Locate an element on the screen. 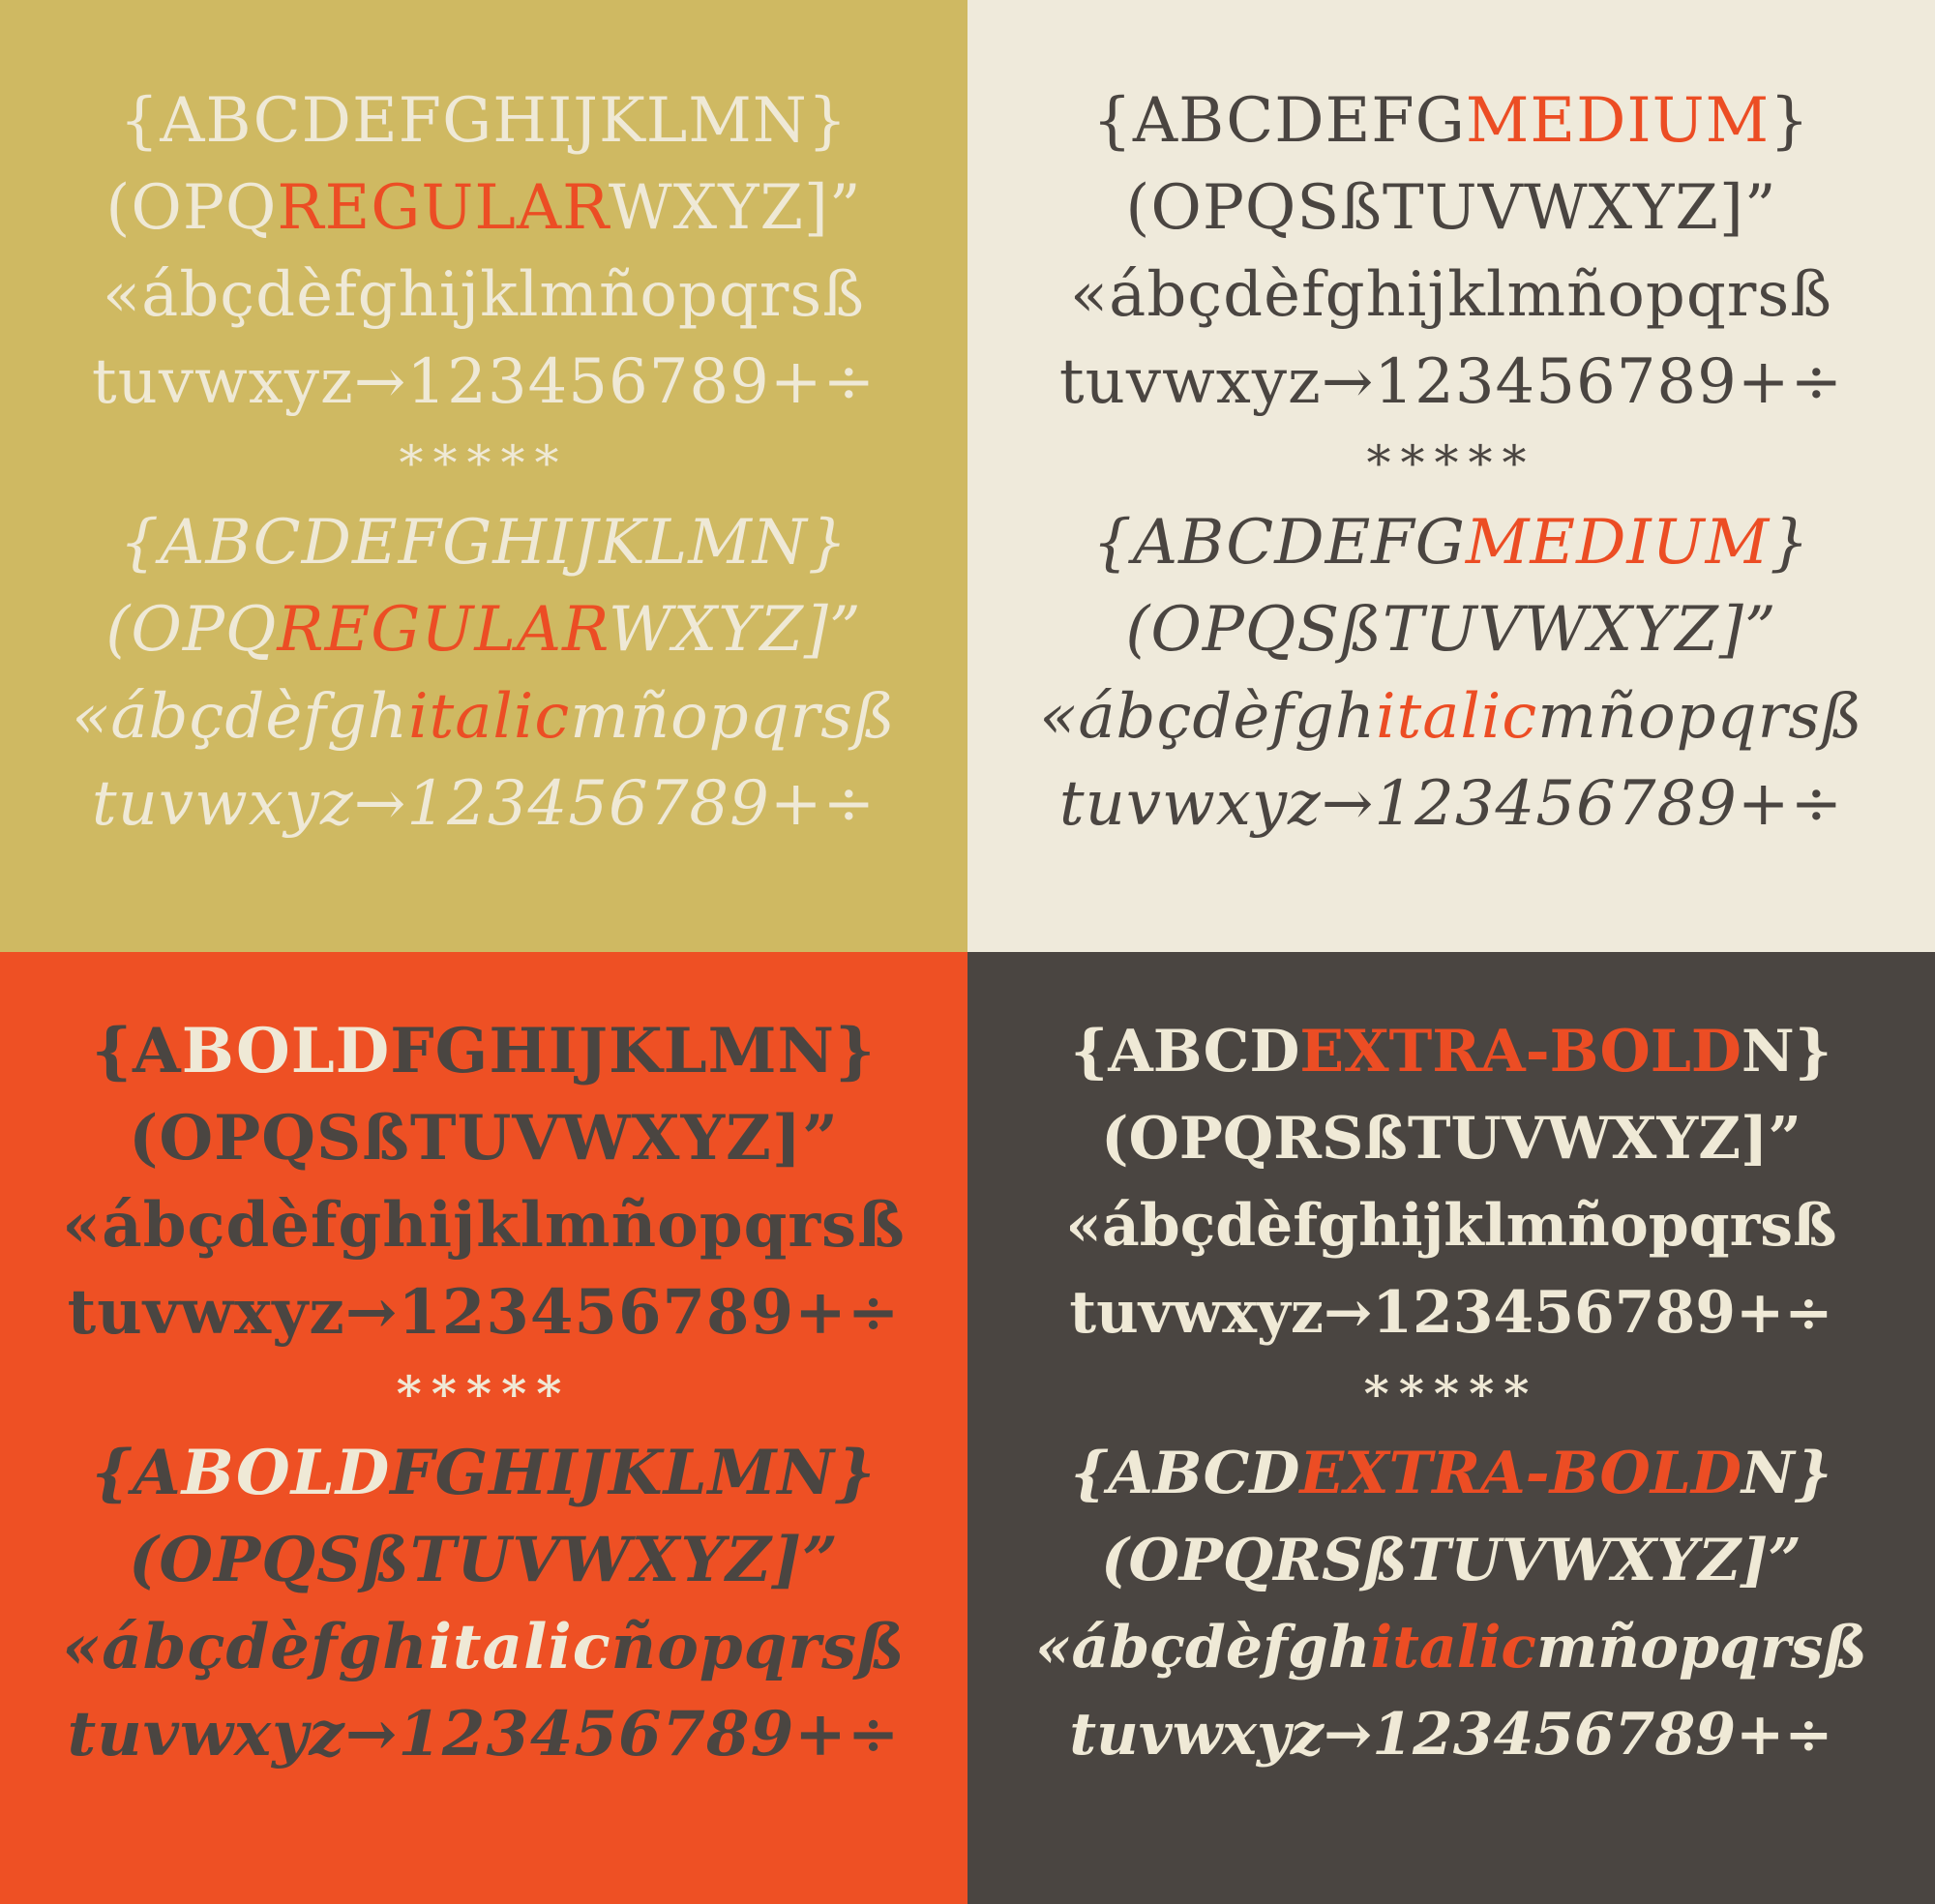  regular-italic-line-2-start: (OPQ is located at coordinates (191, 630).